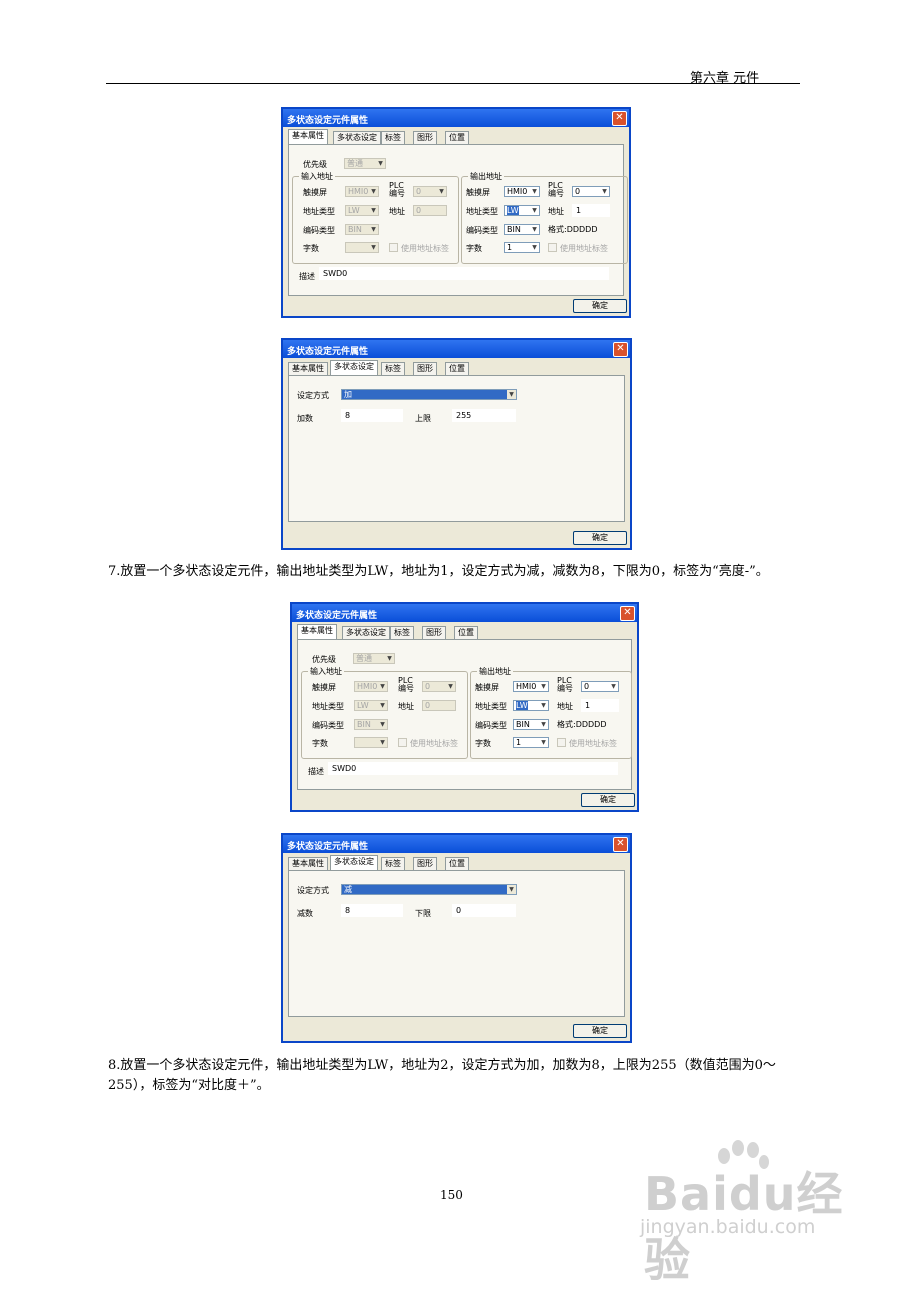  What do you see at coordinates (456, 943) in the screenshot?
I see `multistate-panel: 设定方式 减 ▼ 减数 8 下限 0` at bounding box center [456, 943].